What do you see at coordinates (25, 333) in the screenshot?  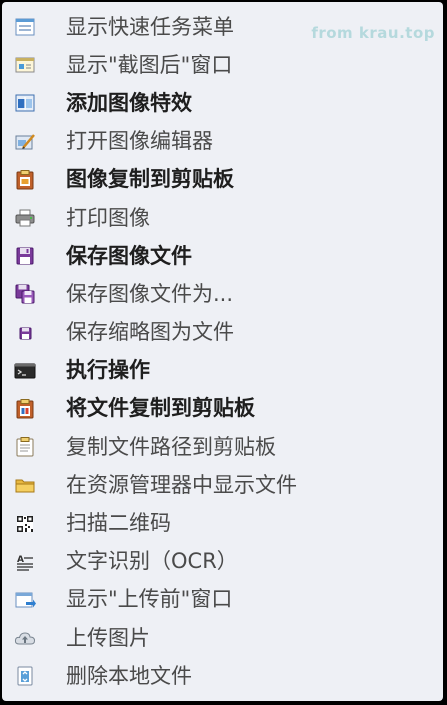 I see `save-thumbnail-icon` at bounding box center [25, 333].